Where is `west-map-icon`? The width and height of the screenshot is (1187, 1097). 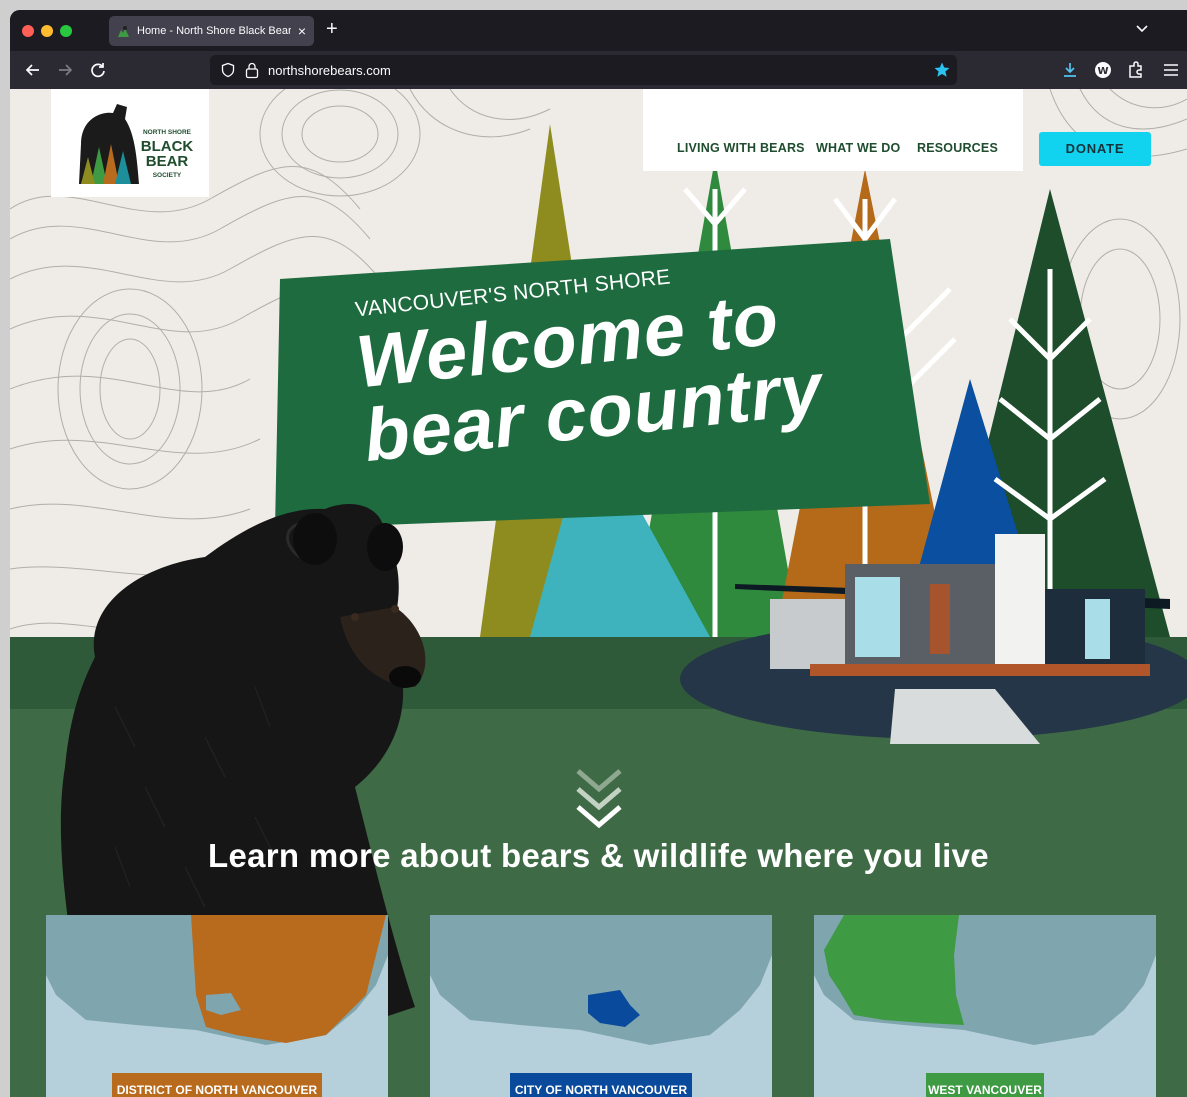
west-map-icon is located at coordinates (985, 980).